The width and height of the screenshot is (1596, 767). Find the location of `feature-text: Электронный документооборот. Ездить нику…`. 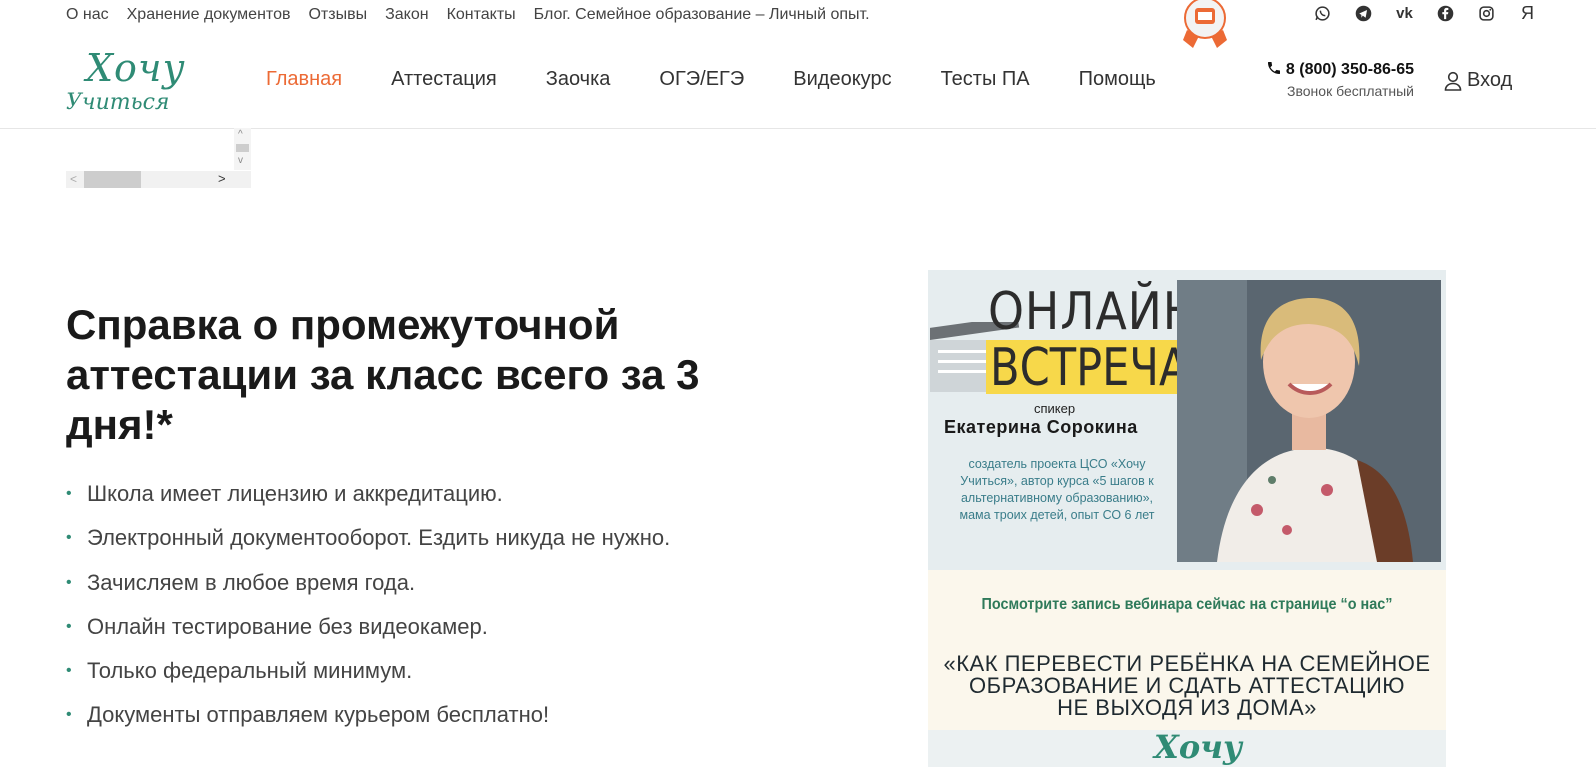

feature-text: Электронный документооборот. Ездить нику… is located at coordinates (379, 538).